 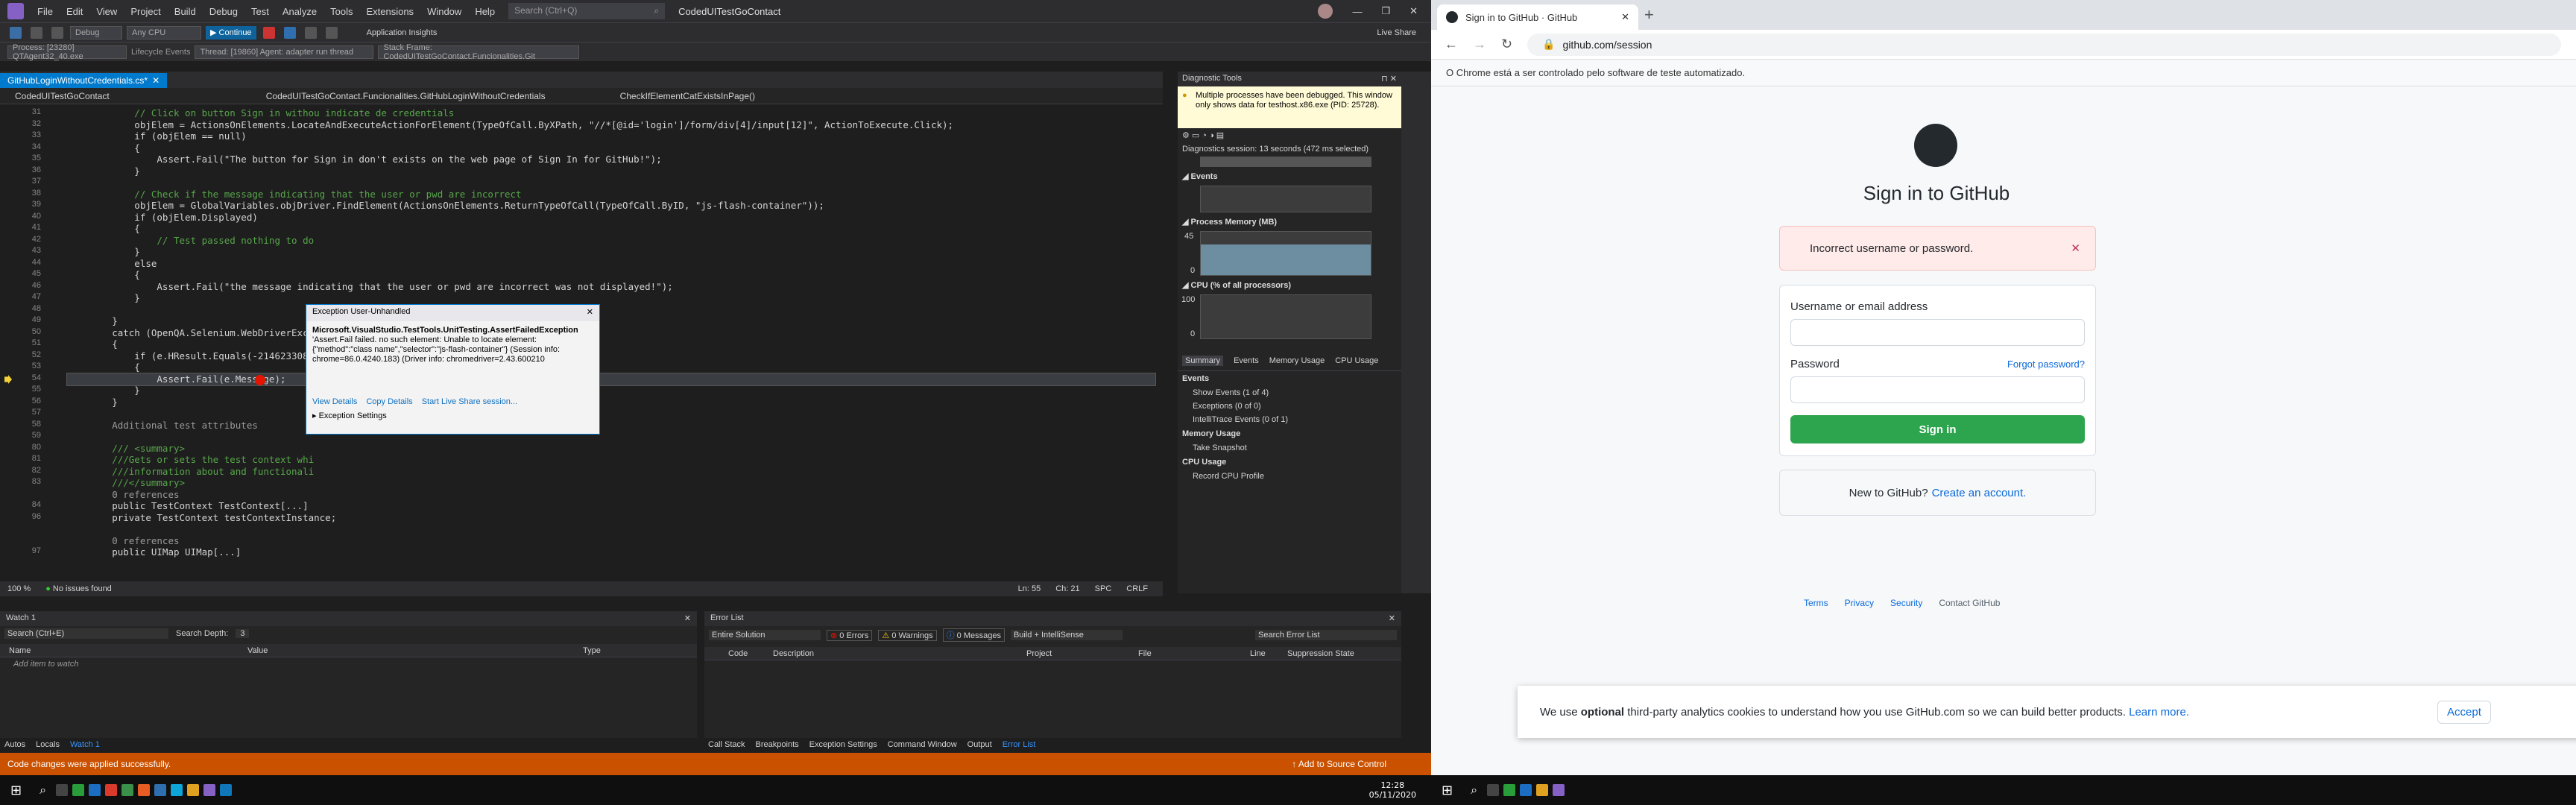 What do you see at coordinates (922, 744) in the screenshot?
I see `tab-command-window: Command Window` at bounding box center [922, 744].